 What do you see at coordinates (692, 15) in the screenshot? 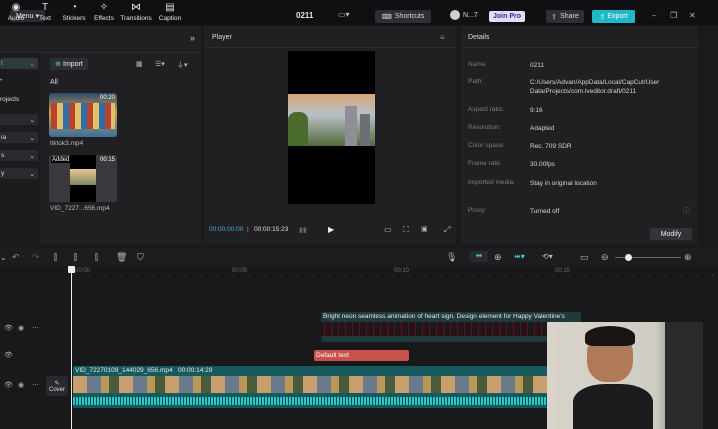
I see `close-icon: ✕` at bounding box center [692, 15].